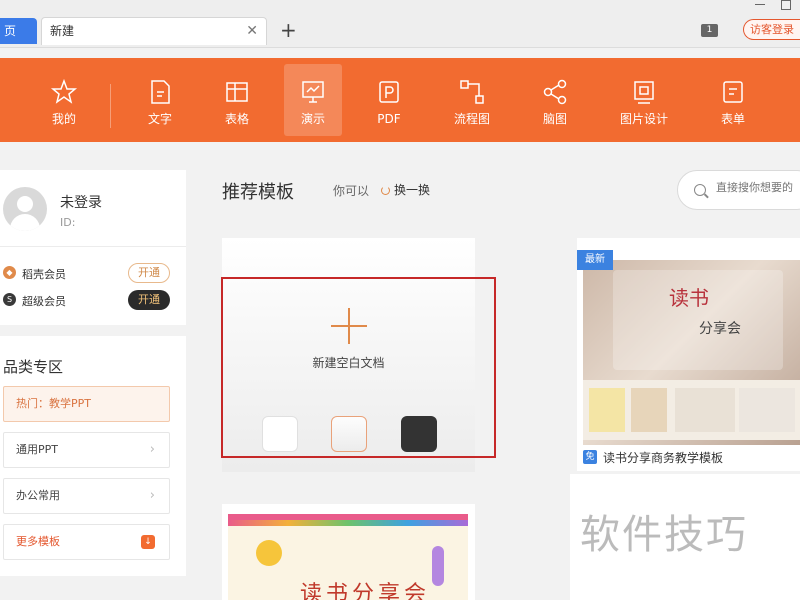 The image size is (800, 600). What do you see at coordinates (590, 457) in the screenshot?
I see `free-badge: 免` at bounding box center [590, 457].